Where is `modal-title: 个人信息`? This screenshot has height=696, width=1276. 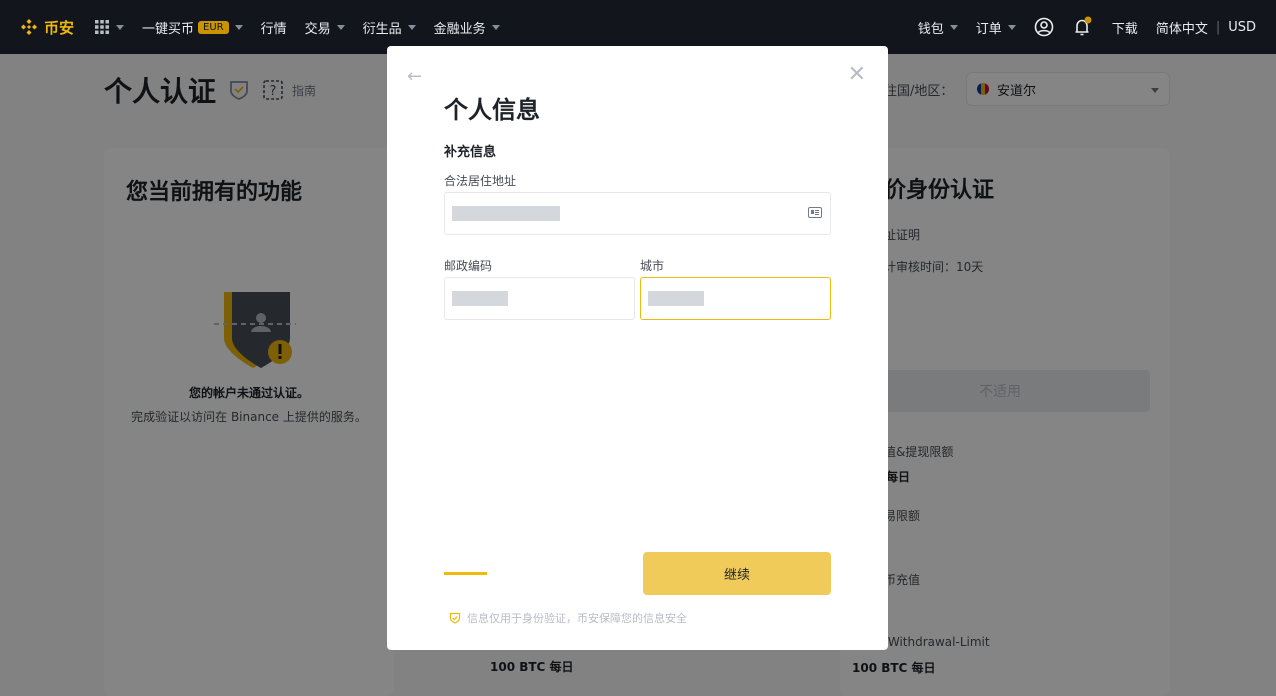 modal-title: 个人信息 is located at coordinates (492, 110).